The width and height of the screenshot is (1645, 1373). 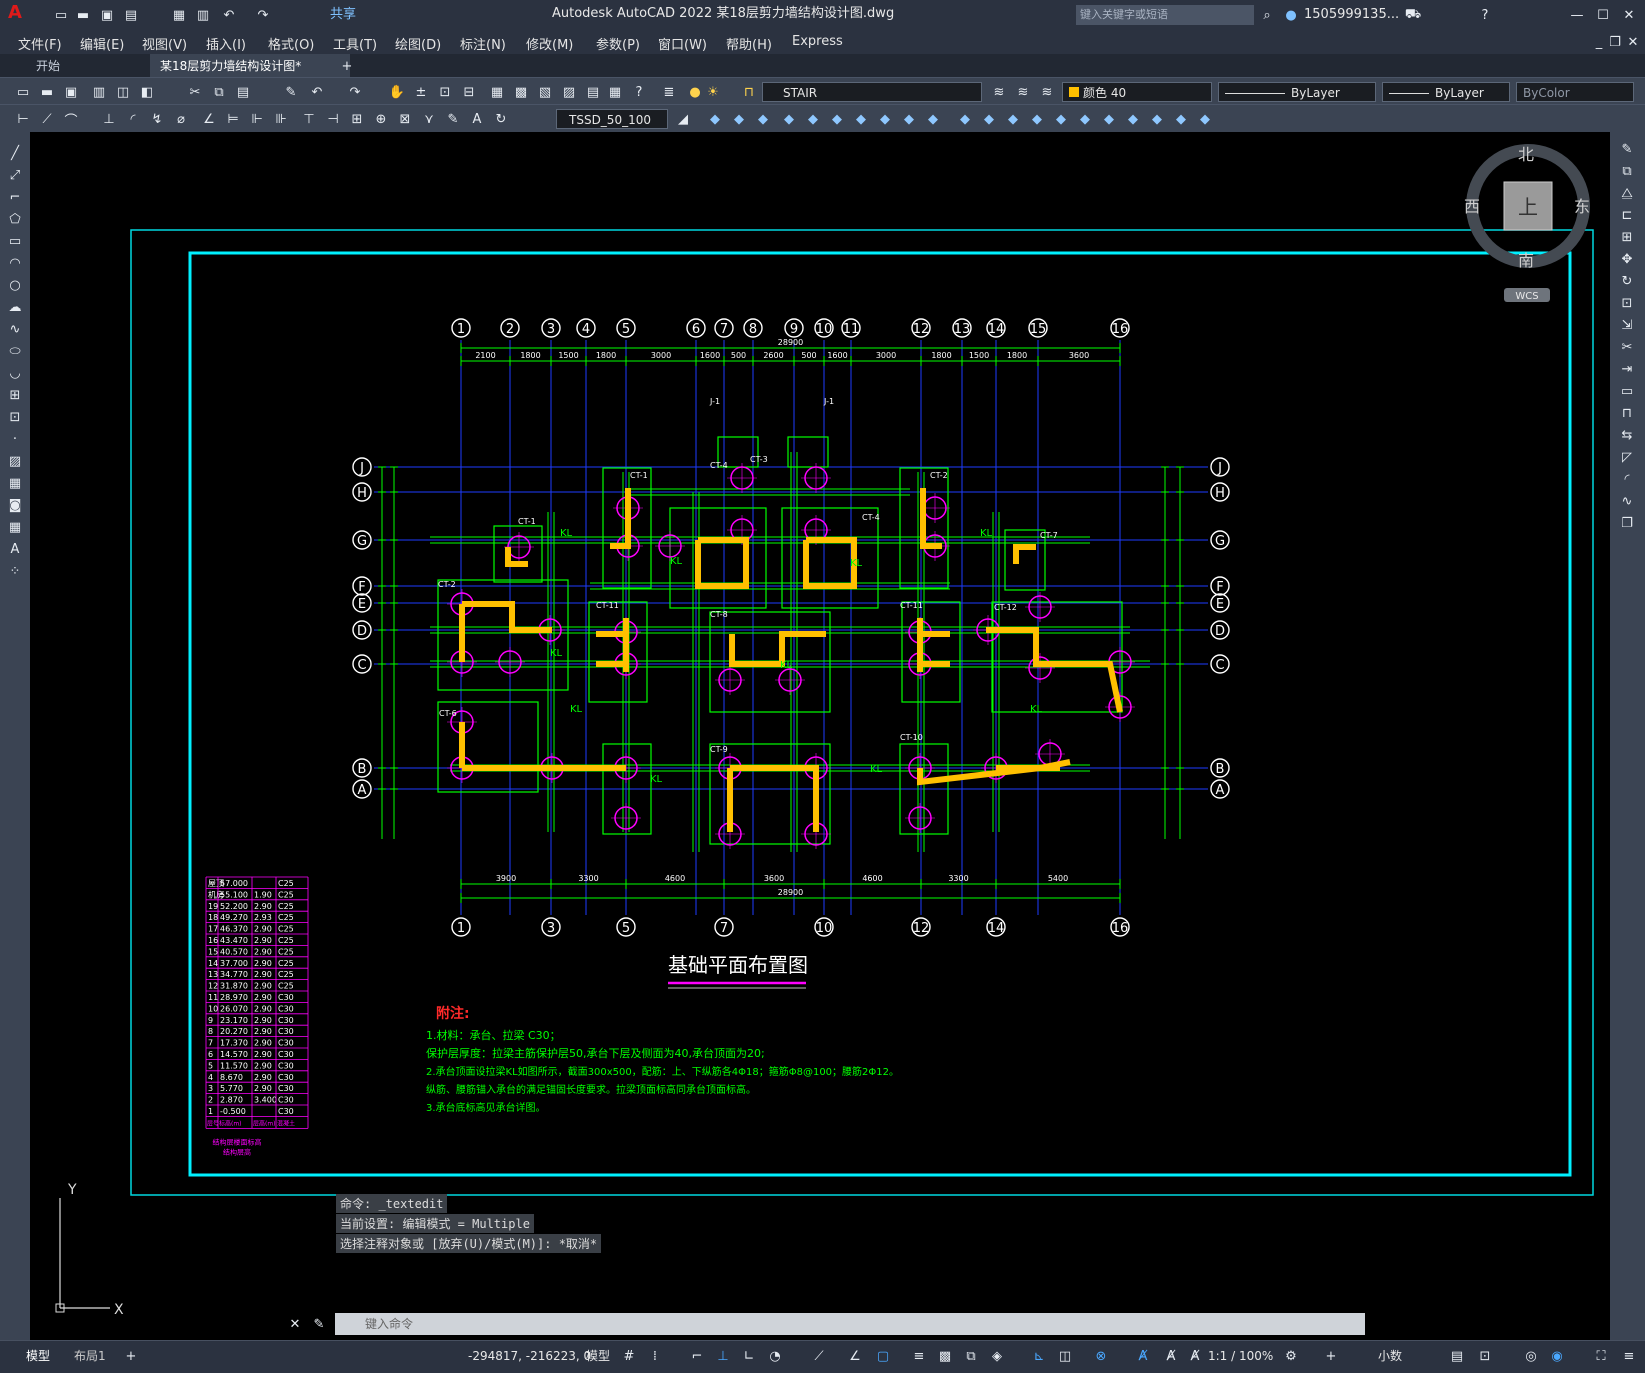 What do you see at coordinates (250, 66) in the screenshot?
I see `tab-drawing: 某18层剪力墙结构设计图*` at bounding box center [250, 66].